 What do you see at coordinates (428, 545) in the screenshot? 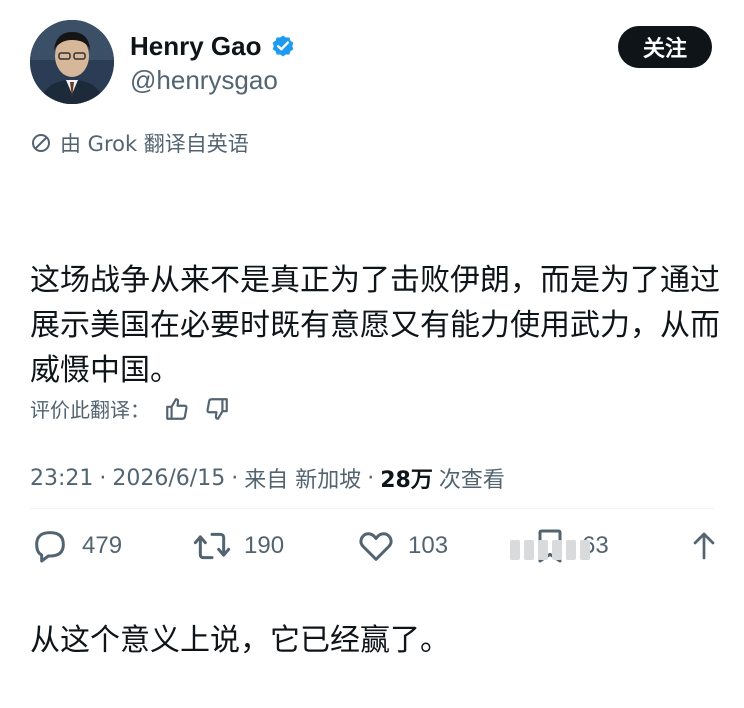
I see `like-count: 103` at bounding box center [428, 545].